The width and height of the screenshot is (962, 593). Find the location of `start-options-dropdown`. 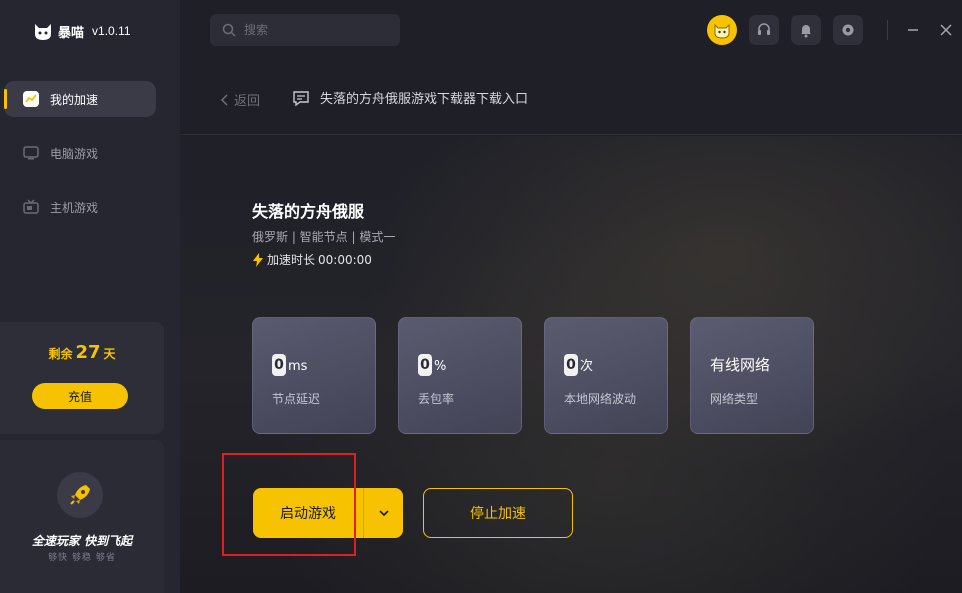

start-options-dropdown is located at coordinates (383, 513).